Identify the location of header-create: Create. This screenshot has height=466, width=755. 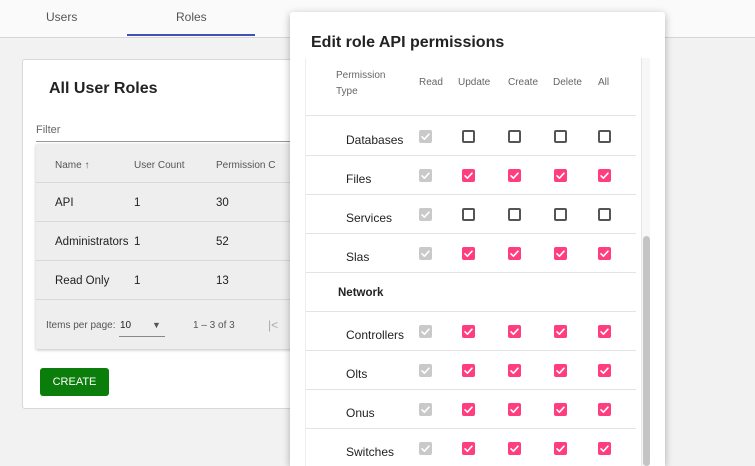
(523, 82).